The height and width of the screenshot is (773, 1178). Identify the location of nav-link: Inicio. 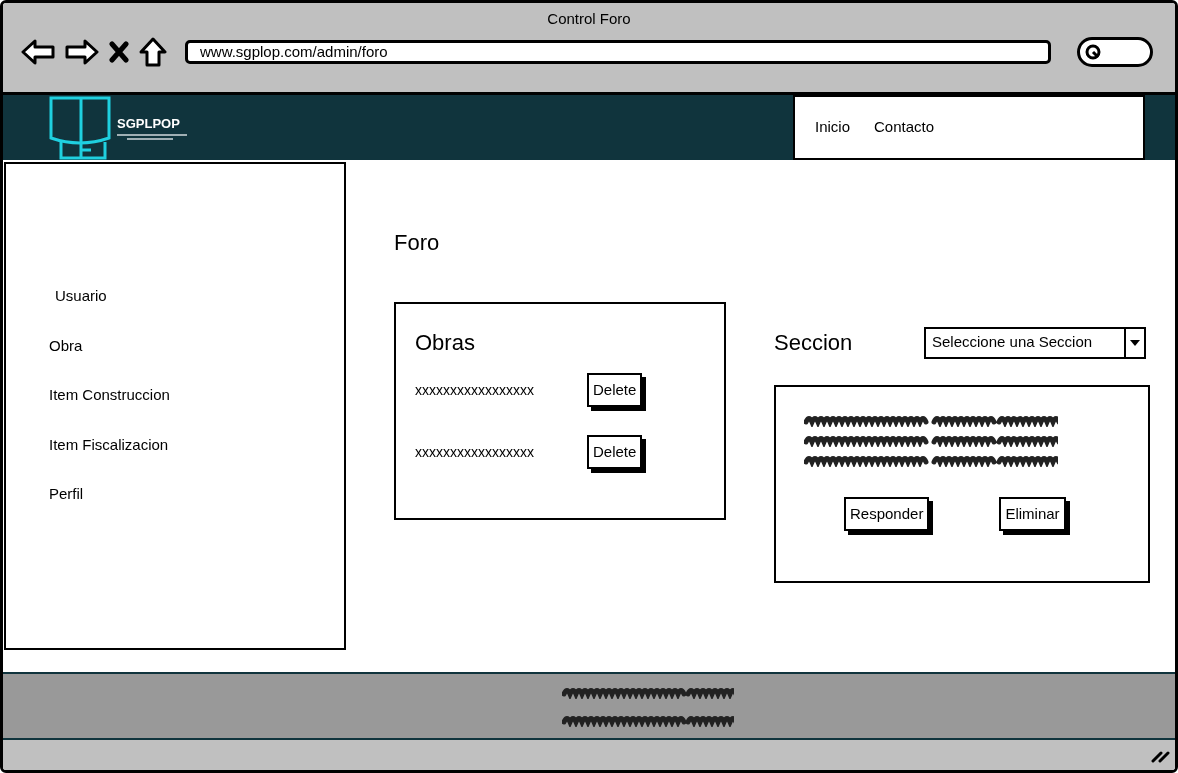
(833, 127).